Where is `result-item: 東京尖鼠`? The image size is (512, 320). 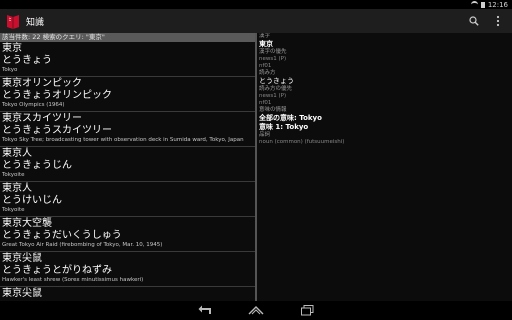
result-item: 東京尖鼠 is located at coordinates (127, 294).